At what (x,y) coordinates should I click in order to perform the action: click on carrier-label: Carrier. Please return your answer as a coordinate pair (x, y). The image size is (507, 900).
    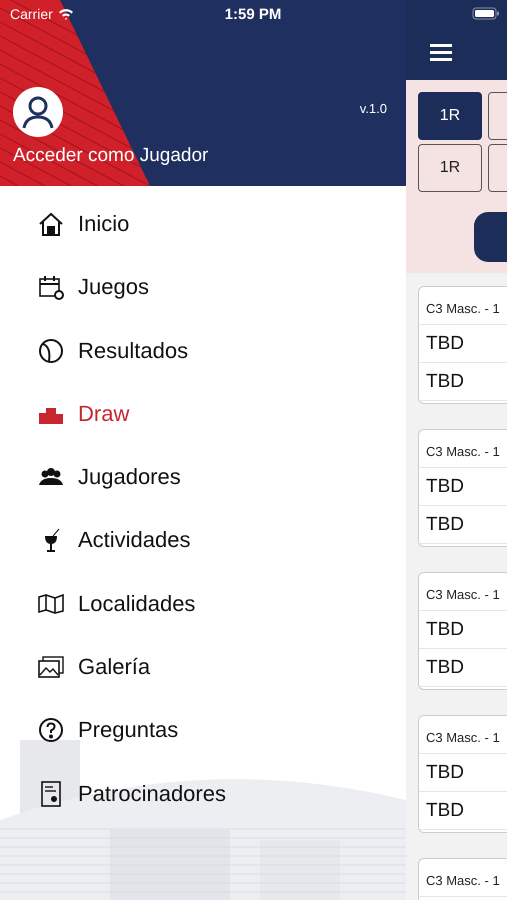
    Looking at the image, I should click on (31, 14).